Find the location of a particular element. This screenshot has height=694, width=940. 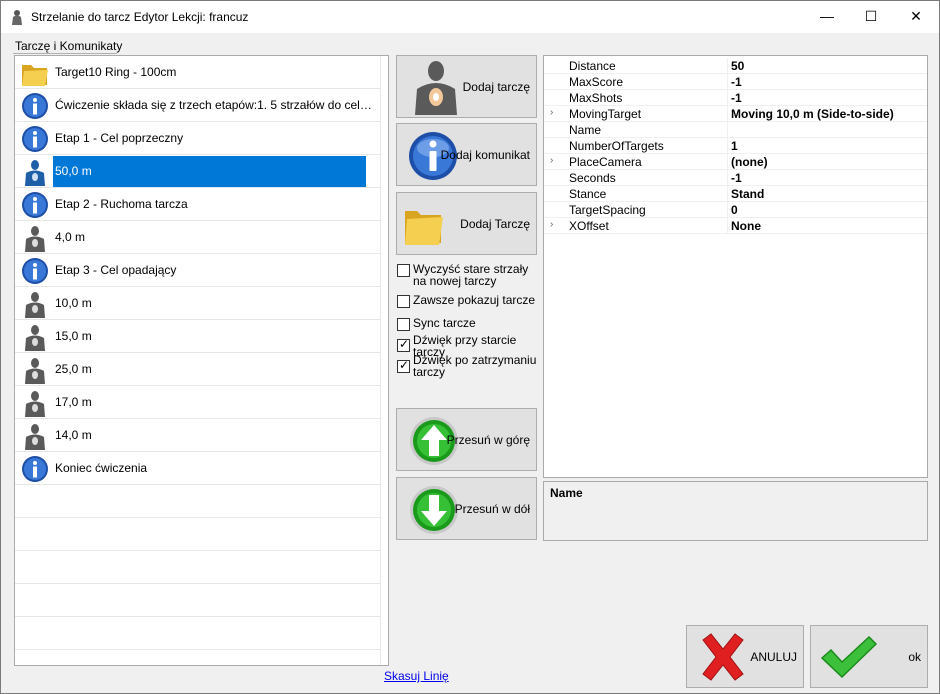

close-button: ✕ is located at coordinates (916, 16).